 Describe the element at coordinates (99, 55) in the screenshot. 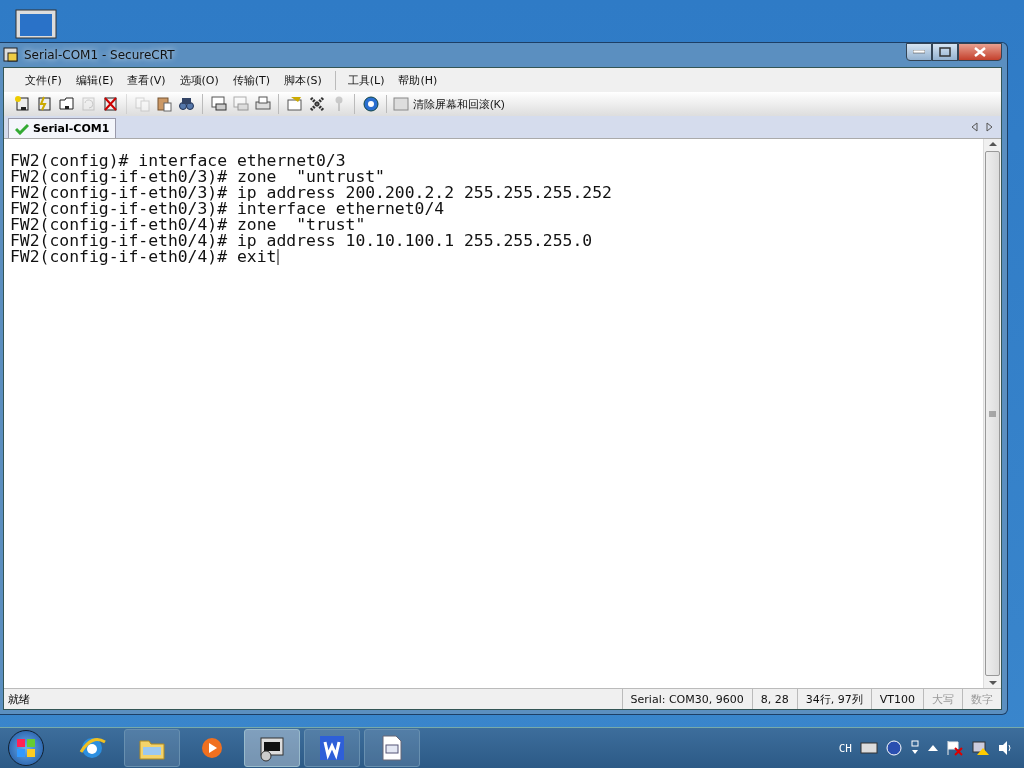

I see `window-title: Serial-COM1 - SecureCRT` at that location.